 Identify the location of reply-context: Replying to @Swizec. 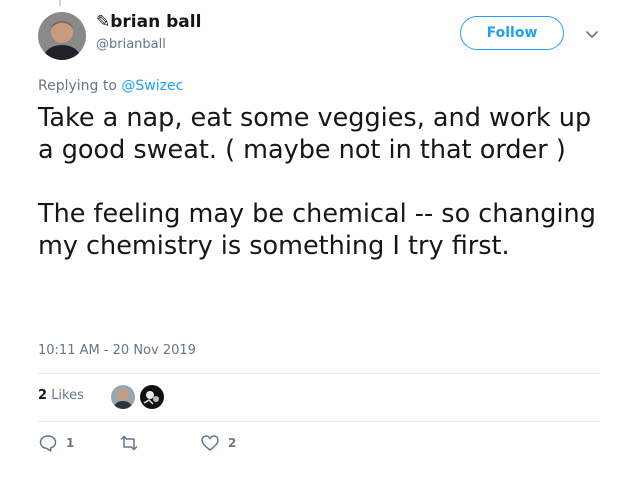
(110, 86).